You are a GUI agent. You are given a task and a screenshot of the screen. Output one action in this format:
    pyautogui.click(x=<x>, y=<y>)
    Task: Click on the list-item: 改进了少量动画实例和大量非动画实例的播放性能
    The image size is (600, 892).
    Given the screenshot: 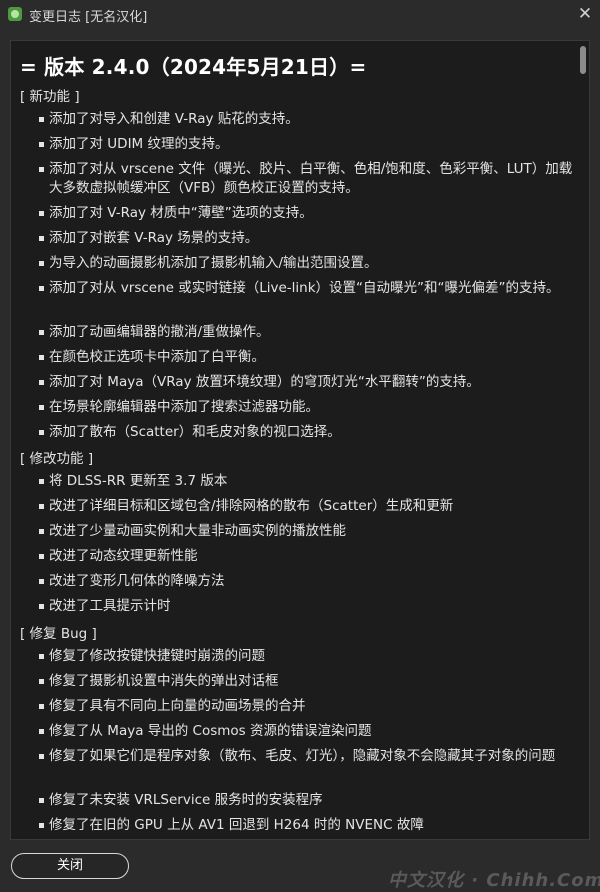 What is the action you would take?
    pyautogui.click(x=306, y=531)
    